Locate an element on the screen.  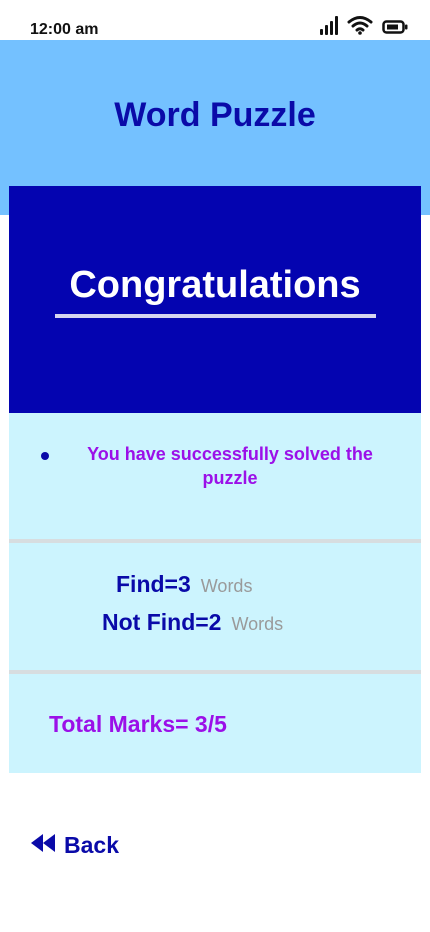
double-arrow-left-icon is located at coordinates (43, 845).